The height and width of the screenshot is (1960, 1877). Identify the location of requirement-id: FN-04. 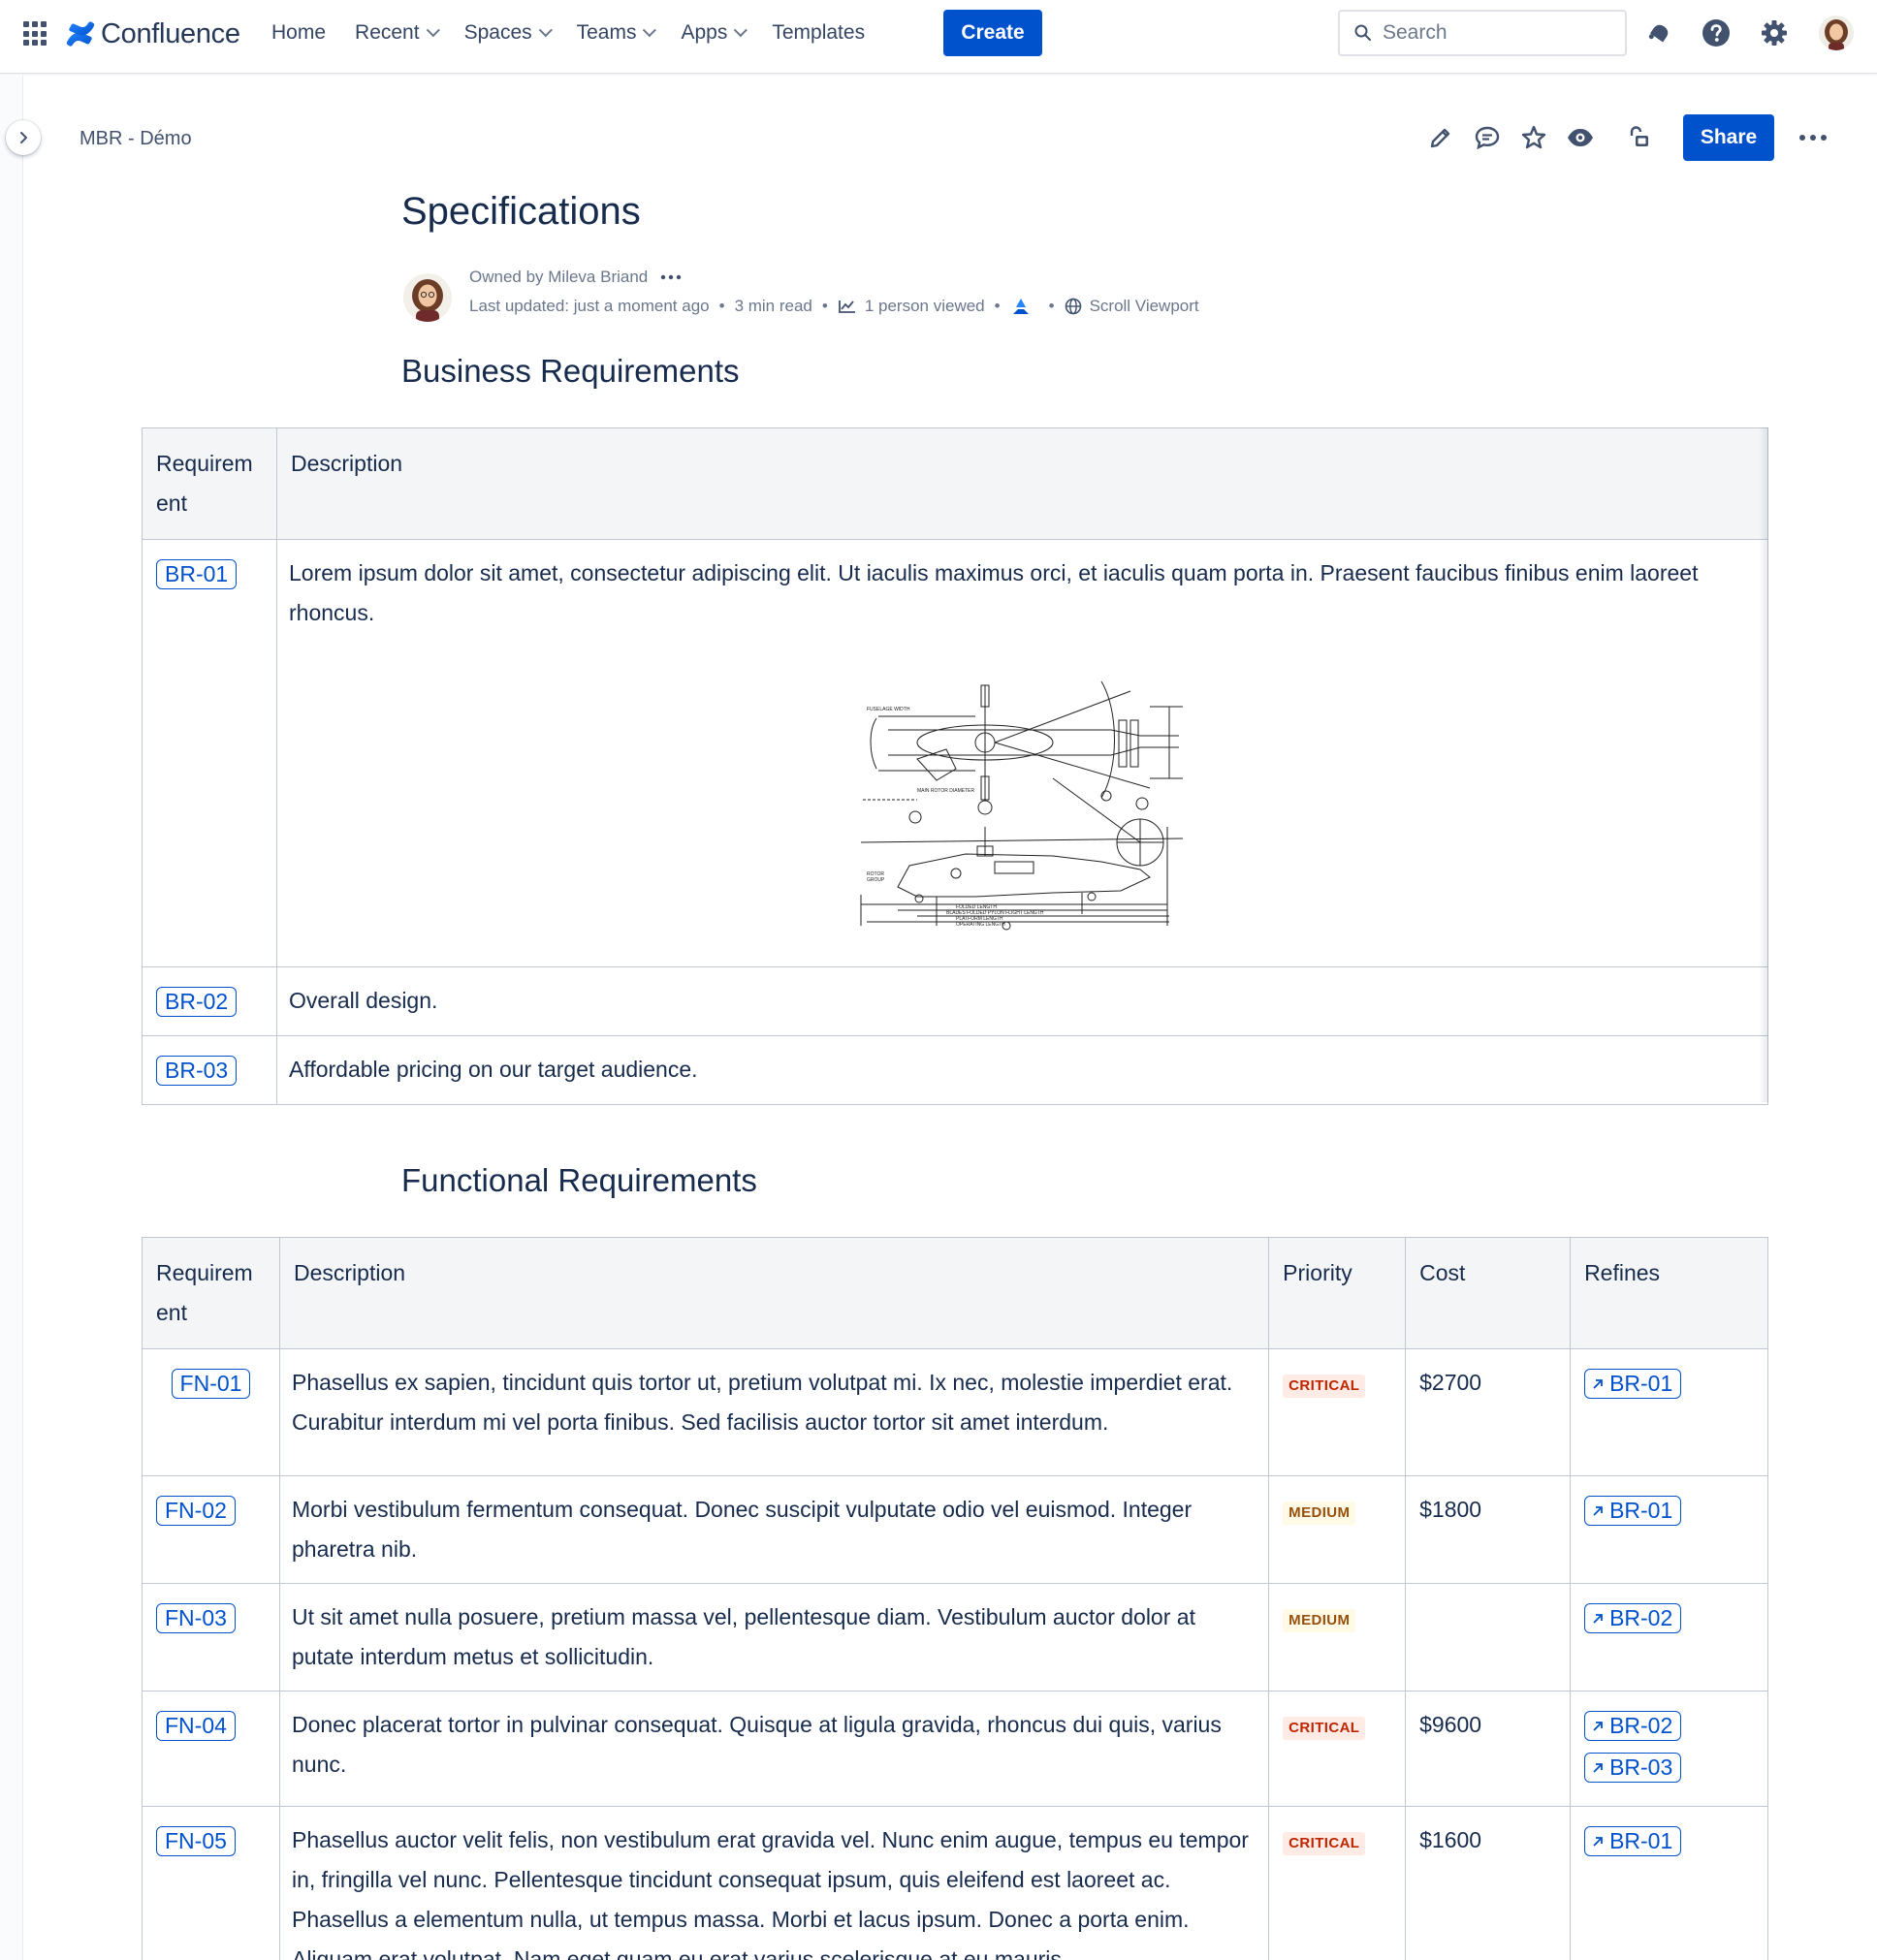
(196, 1726).